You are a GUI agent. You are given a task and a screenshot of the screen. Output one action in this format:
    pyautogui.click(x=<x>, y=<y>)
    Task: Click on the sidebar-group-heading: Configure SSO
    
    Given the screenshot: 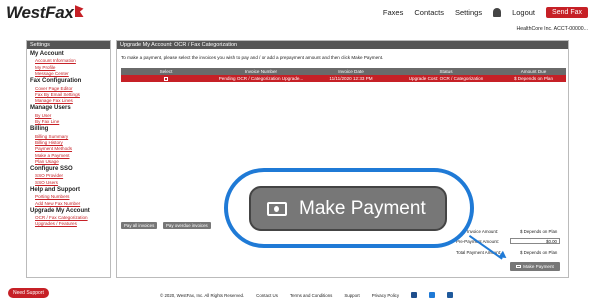 What is the action you would take?
    pyautogui.click(x=51, y=169)
    